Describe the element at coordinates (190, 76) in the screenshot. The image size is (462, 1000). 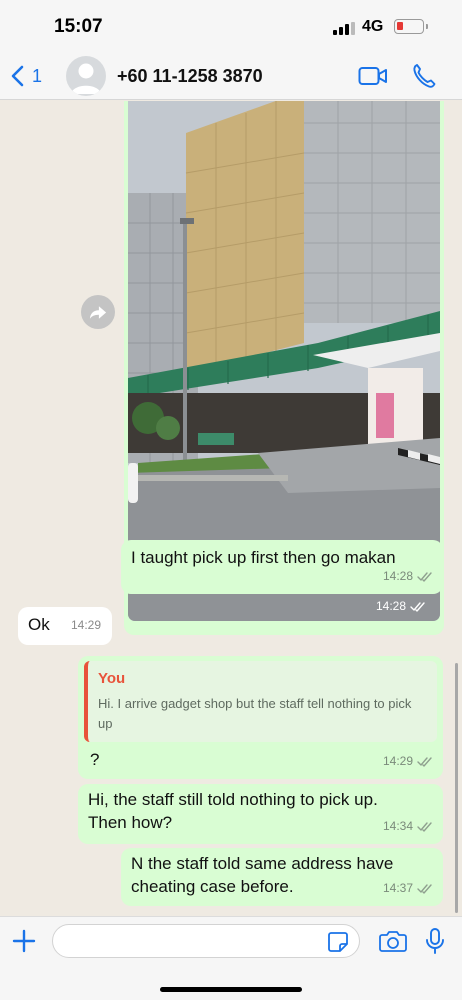
I see `contact-name: +60 11-1258 3870` at that location.